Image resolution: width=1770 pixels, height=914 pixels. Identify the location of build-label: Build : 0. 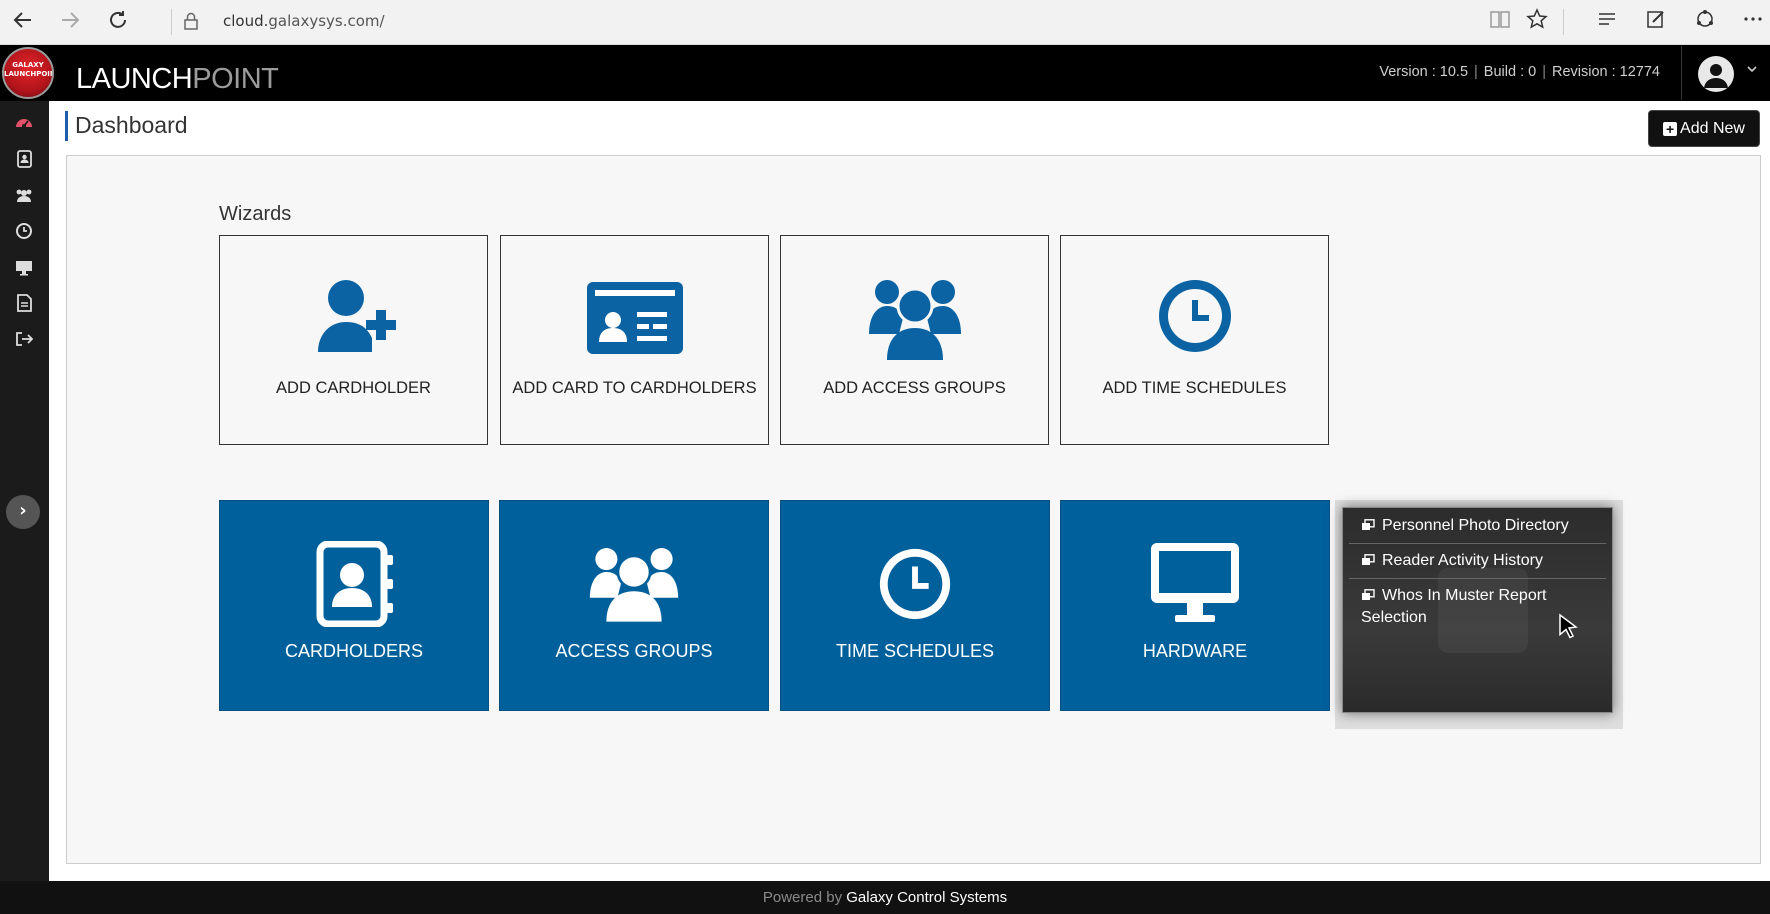
(1510, 72).